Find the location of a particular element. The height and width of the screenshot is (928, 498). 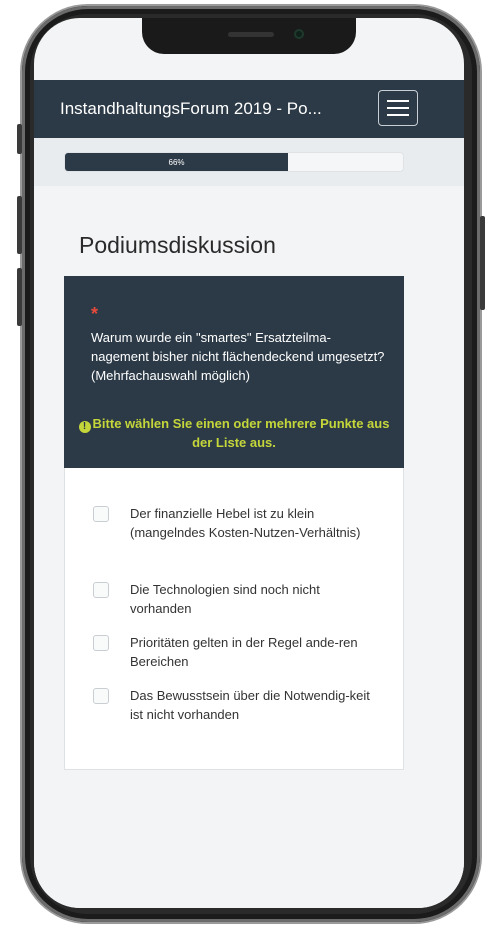

required-marker: * is located at coordinates (95, 314).